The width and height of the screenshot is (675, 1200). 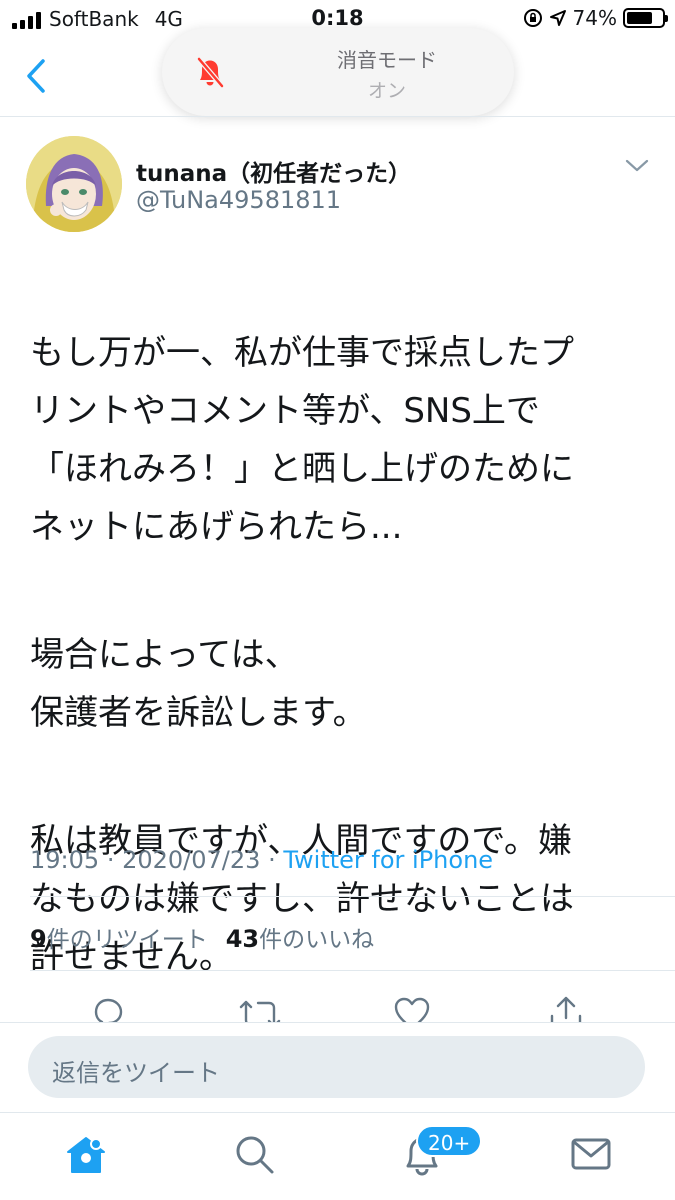 What do you see at coordinates (337, 1022) in the screenshot?
I see `composer-top-divider` at bounding box center [337, 1022].